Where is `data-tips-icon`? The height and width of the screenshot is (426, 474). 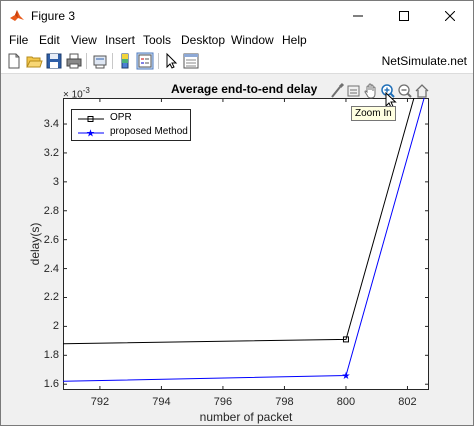
data-tips-icon is located at coordinates (354, 91).